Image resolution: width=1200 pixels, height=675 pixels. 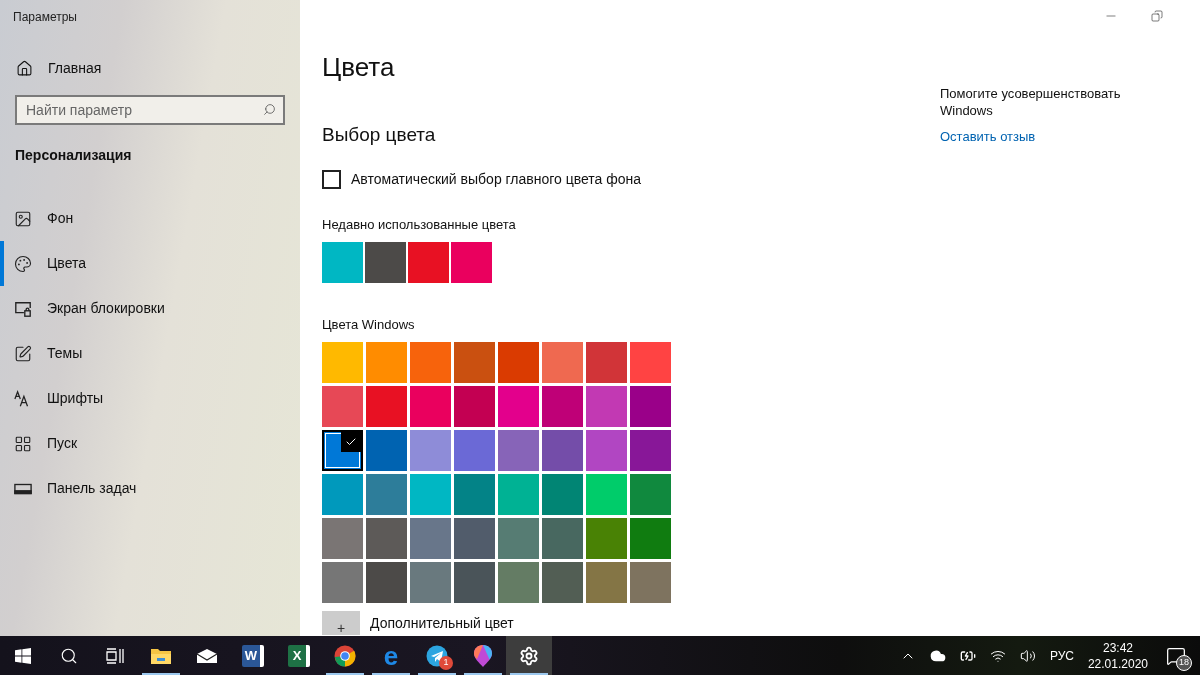 What do you see at coordinates (345, 655) in the screenshot?
I see `browser-icon` at bounding box center [345, 655].